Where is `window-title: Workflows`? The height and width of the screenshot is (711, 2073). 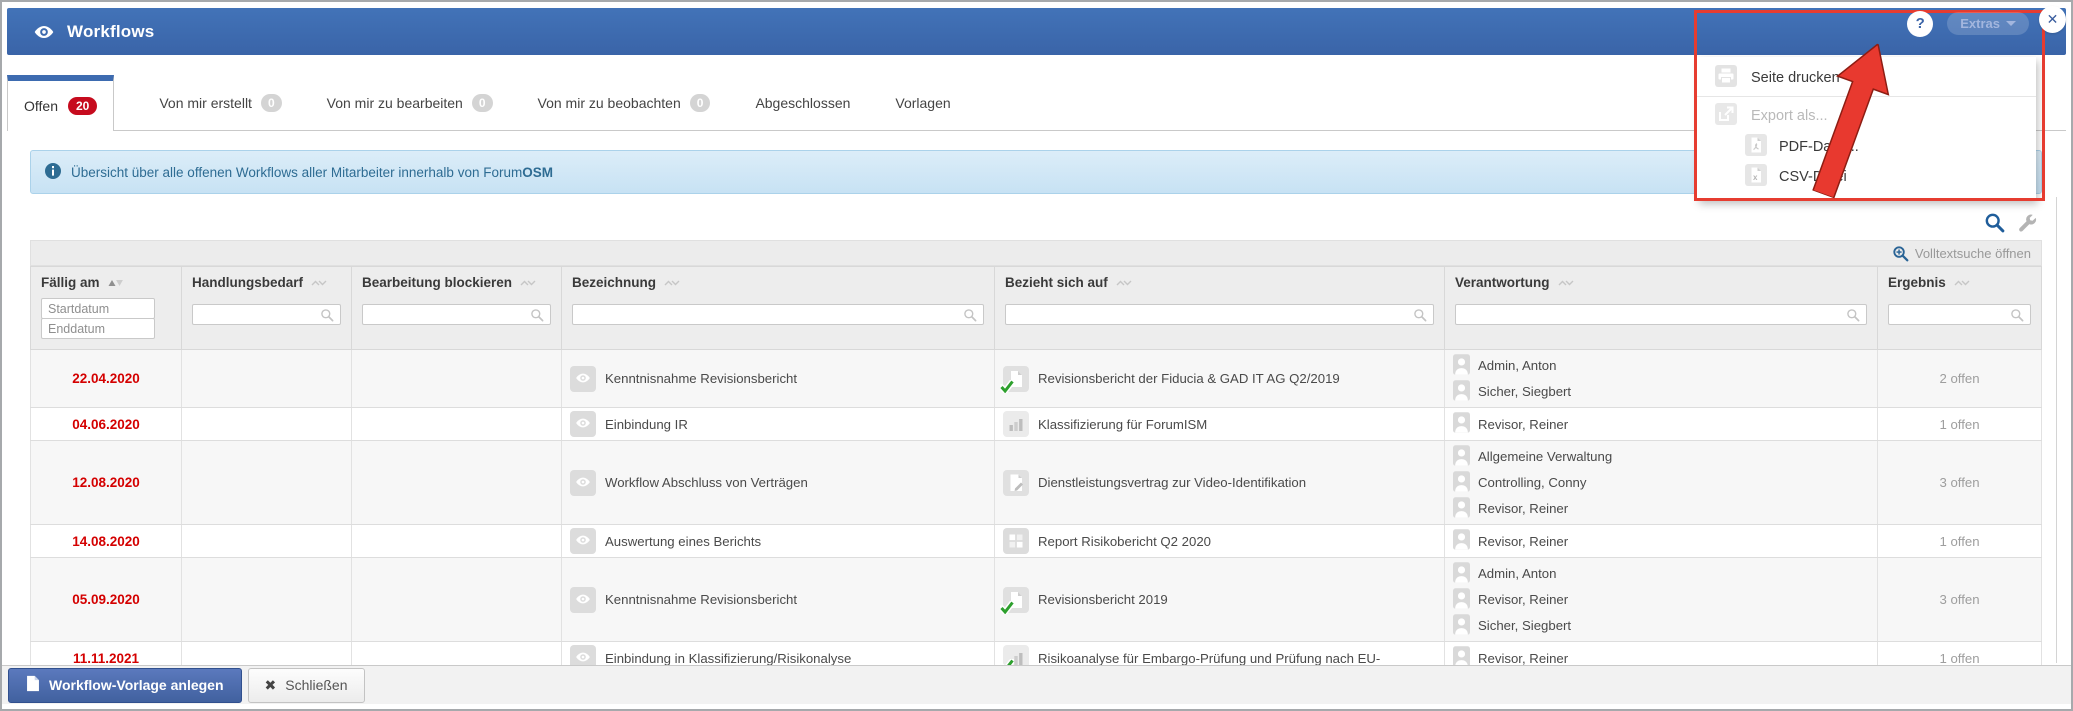
window-title: Workflows is located at coordinates (111, 31).